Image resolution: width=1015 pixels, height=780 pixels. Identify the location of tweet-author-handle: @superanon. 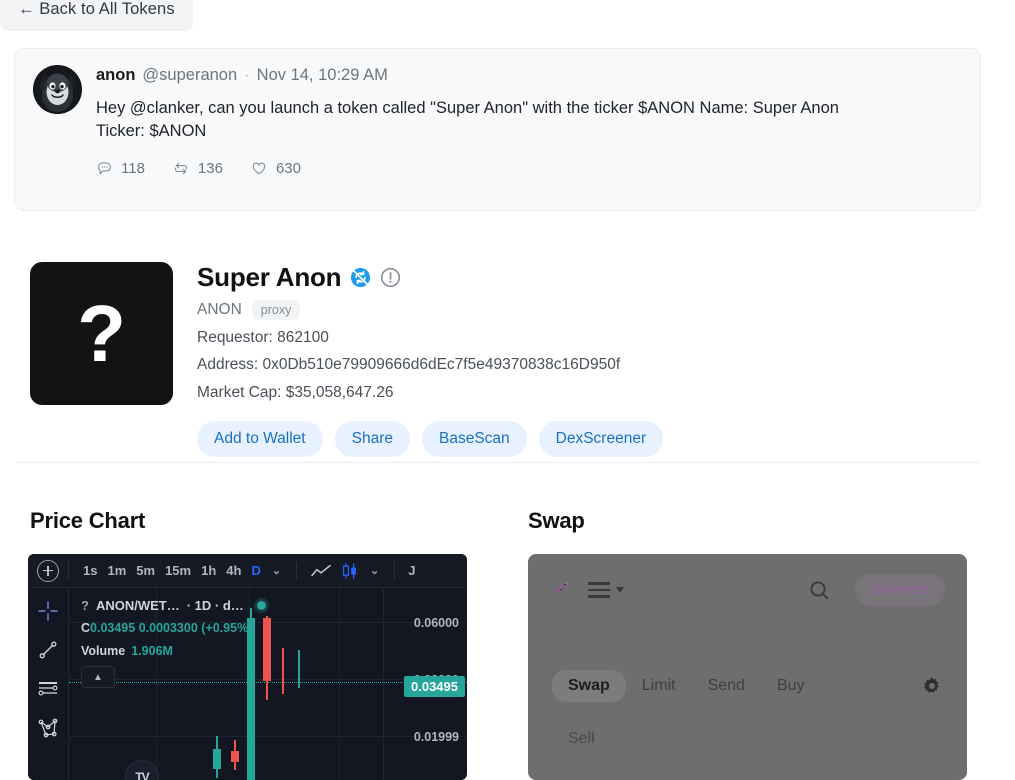
(190, 75).